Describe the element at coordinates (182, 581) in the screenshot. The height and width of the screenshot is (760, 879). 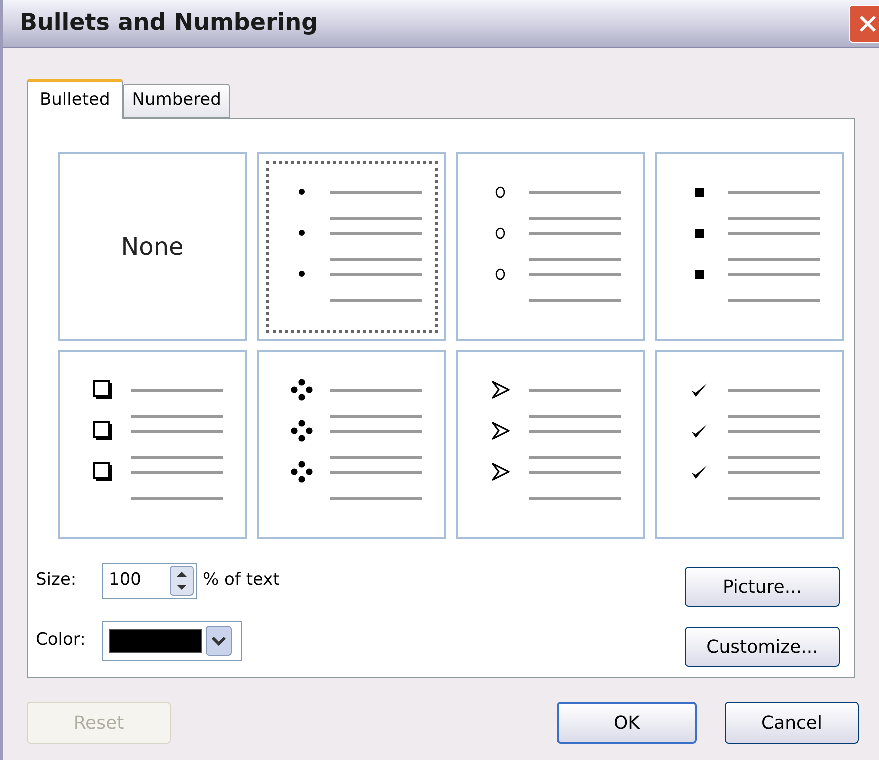
I see `spin-arrows-icon` at that location.